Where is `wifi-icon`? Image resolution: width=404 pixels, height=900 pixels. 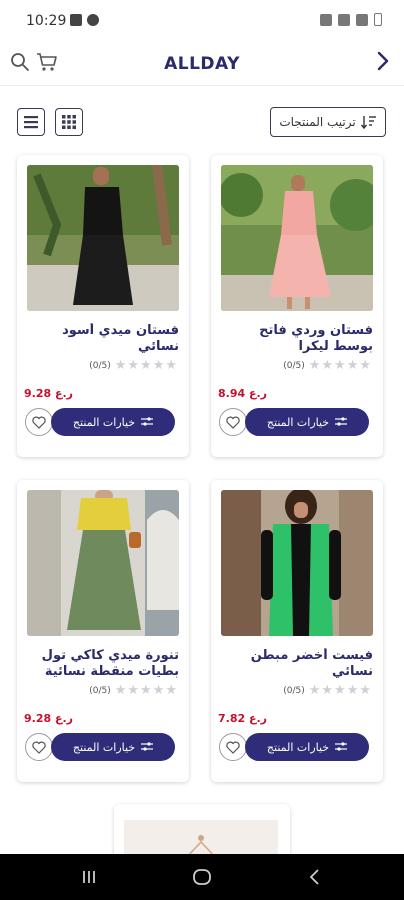 wifi-icon is located at coordinates (344, 19).